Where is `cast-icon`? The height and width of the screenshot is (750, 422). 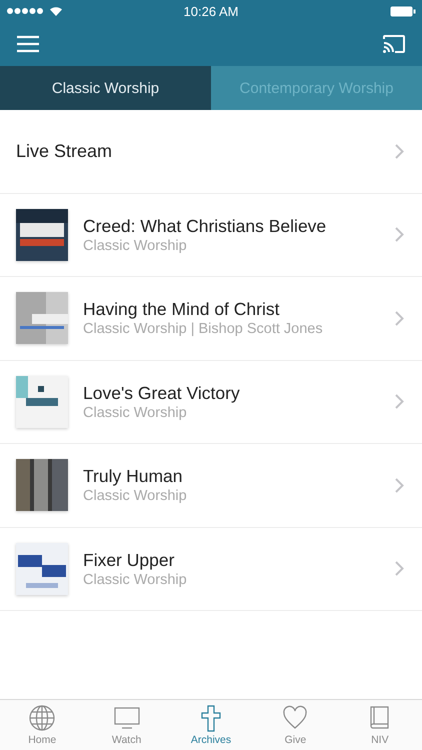 cast-icon is located at coordinates (394, 44).